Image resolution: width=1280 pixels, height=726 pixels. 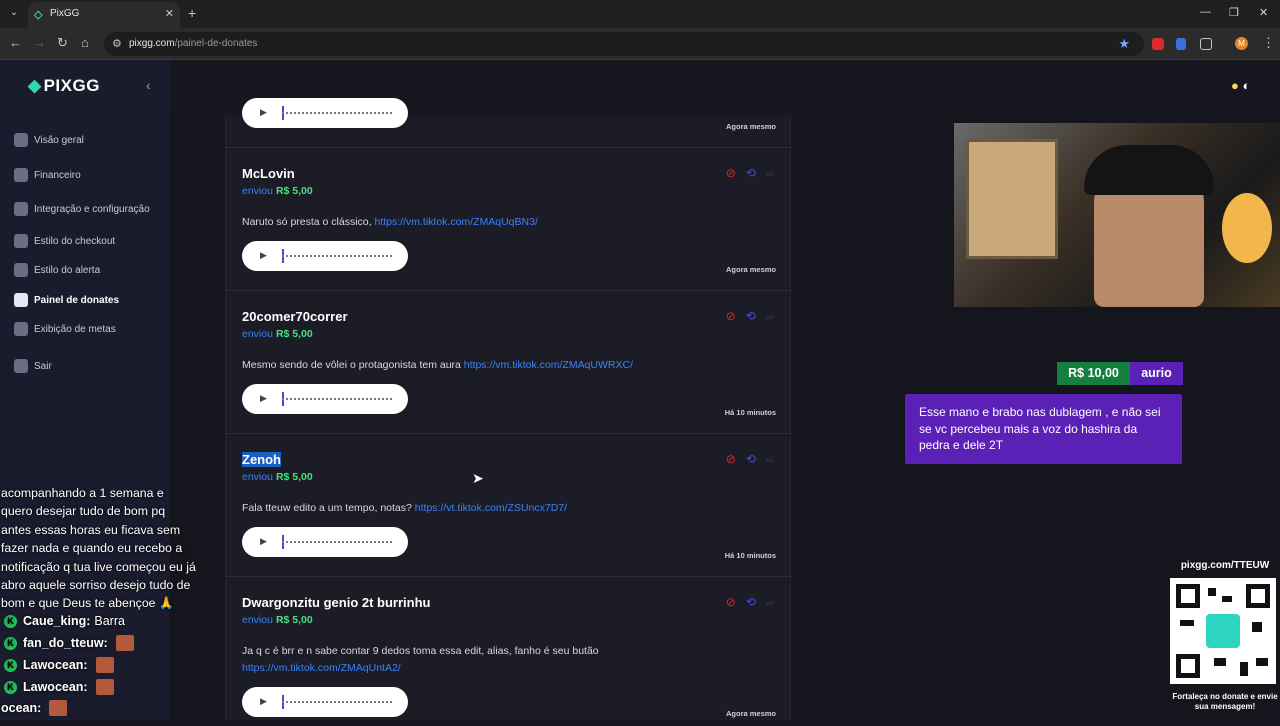 I want to click on forward-icon: →, so click(x=39, y=43).